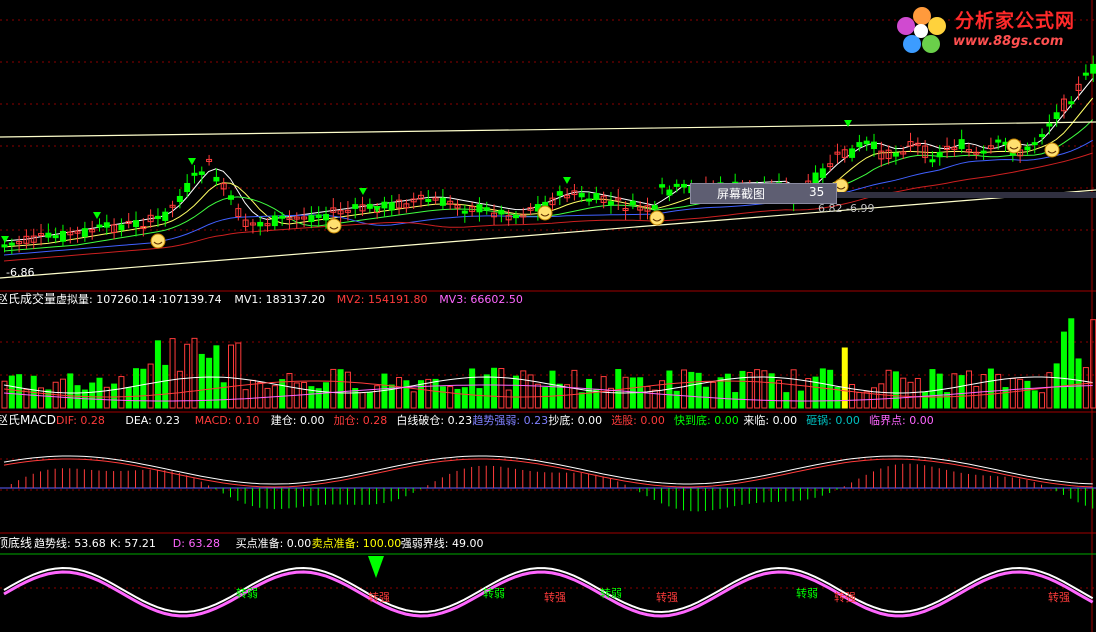 This screenshot has height=632, width=1096. What do you see at coordinates (510, 420) in the screenshot?
I see `macd-legend-item: 趋势强弱: 0.23` at bounding box center [510, 420].